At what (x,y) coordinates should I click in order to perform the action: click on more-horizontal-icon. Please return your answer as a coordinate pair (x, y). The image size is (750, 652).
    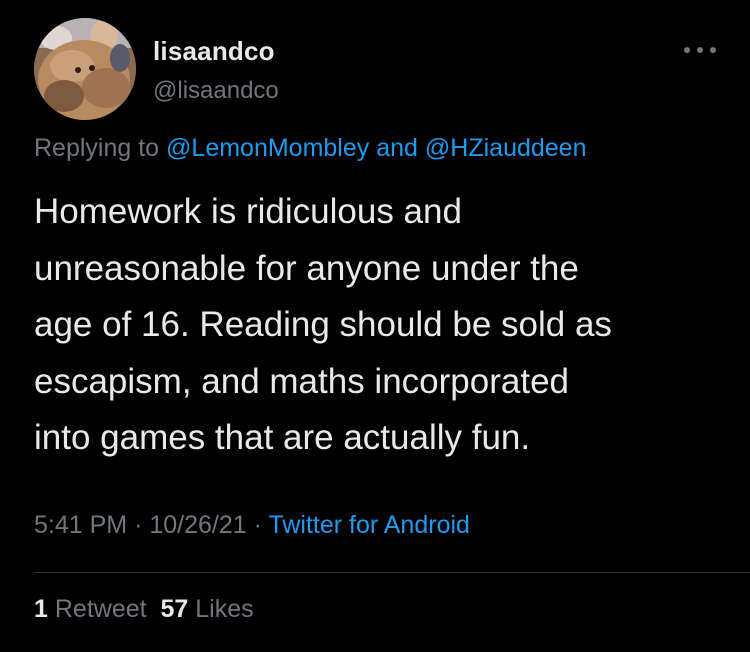
    Looking at the image, I should click on (700, 50).